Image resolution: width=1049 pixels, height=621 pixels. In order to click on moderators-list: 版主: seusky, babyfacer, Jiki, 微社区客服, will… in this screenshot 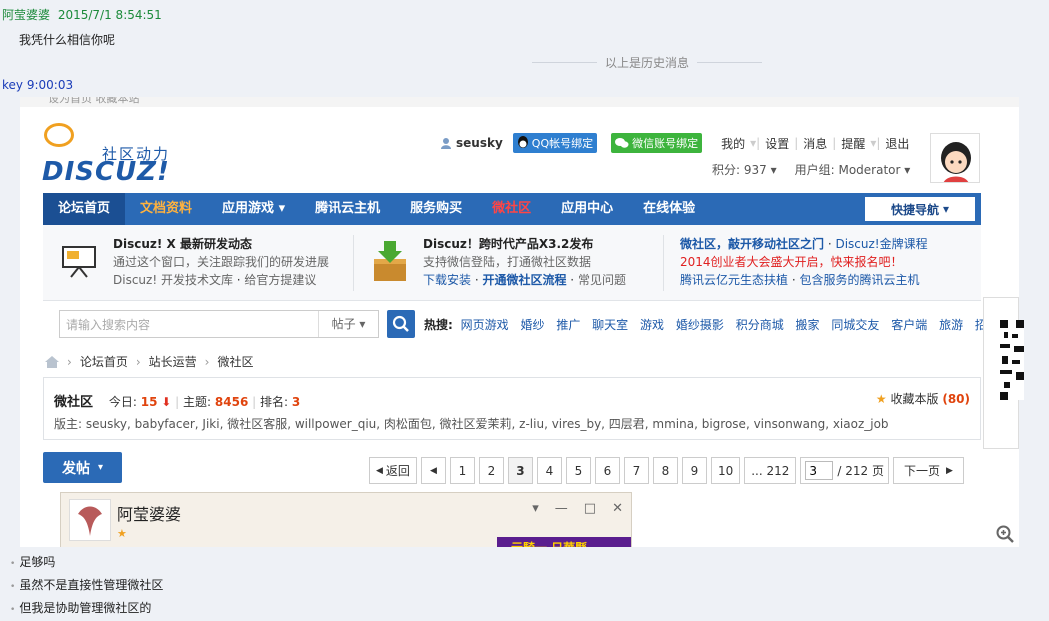, I will do `click(471, 423)`.